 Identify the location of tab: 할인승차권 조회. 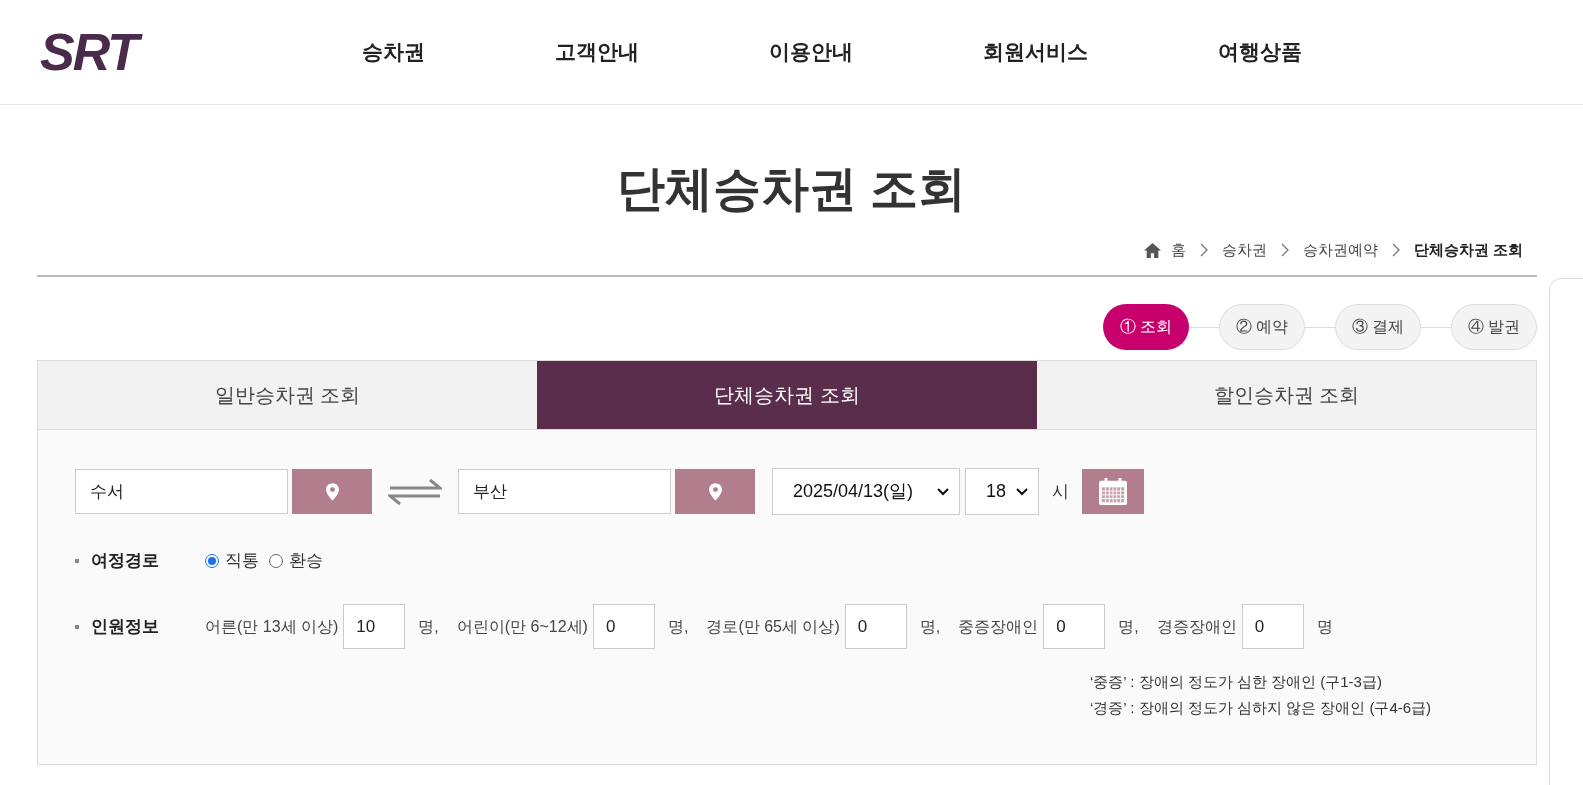
(1286, 395).